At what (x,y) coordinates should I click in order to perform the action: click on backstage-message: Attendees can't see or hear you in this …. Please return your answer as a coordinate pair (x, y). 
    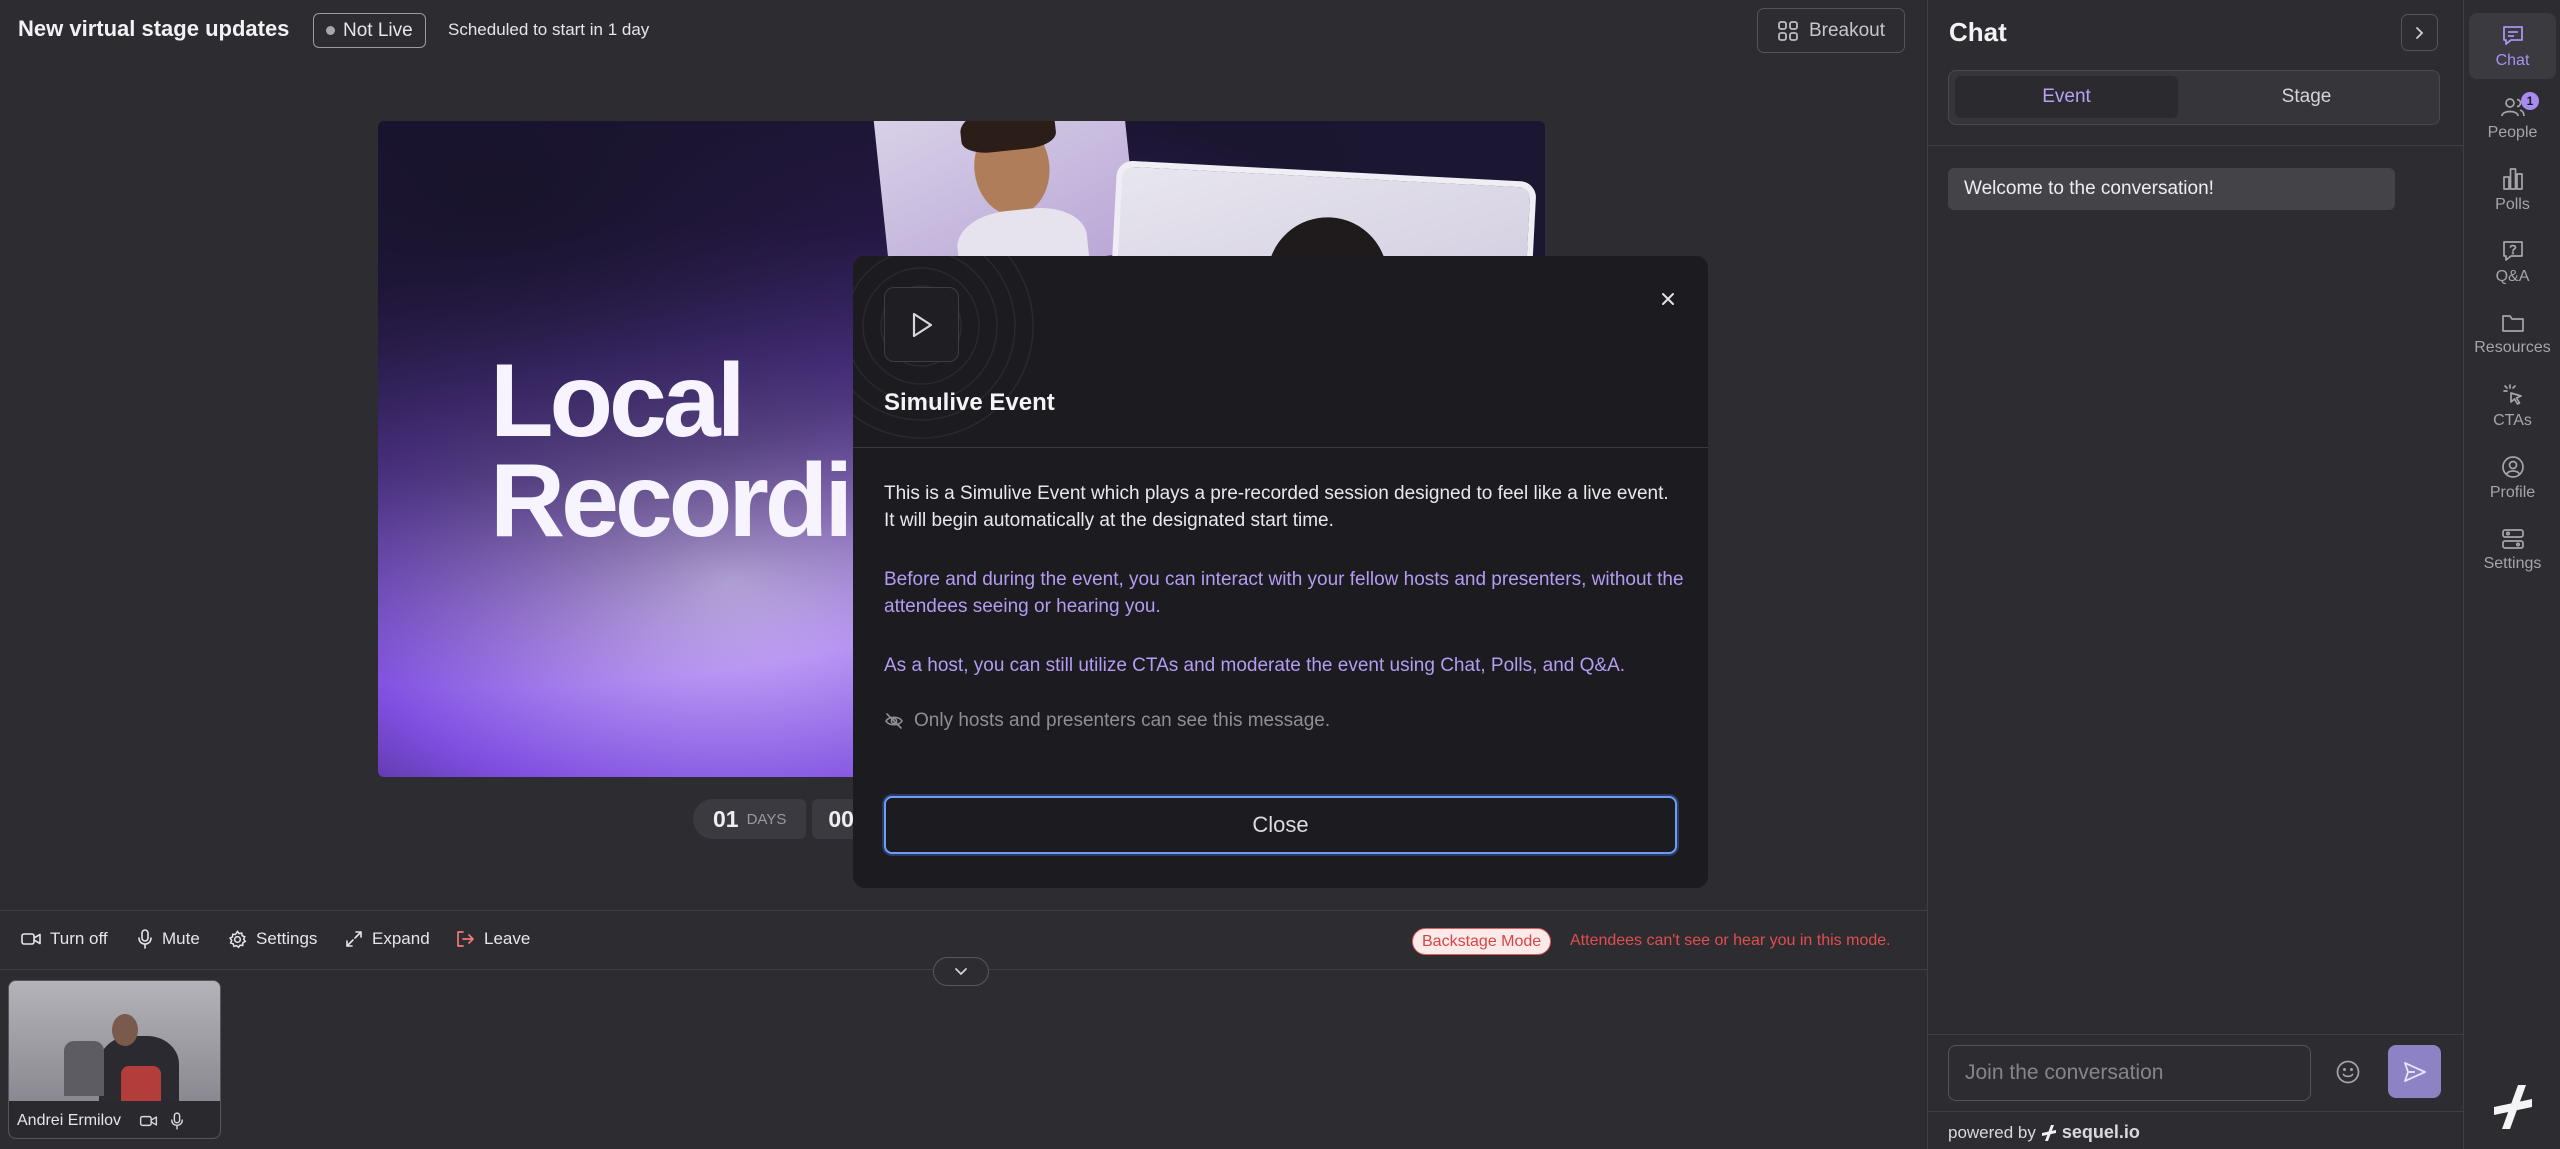
    Looking at the image, I should click on (1730, 940).